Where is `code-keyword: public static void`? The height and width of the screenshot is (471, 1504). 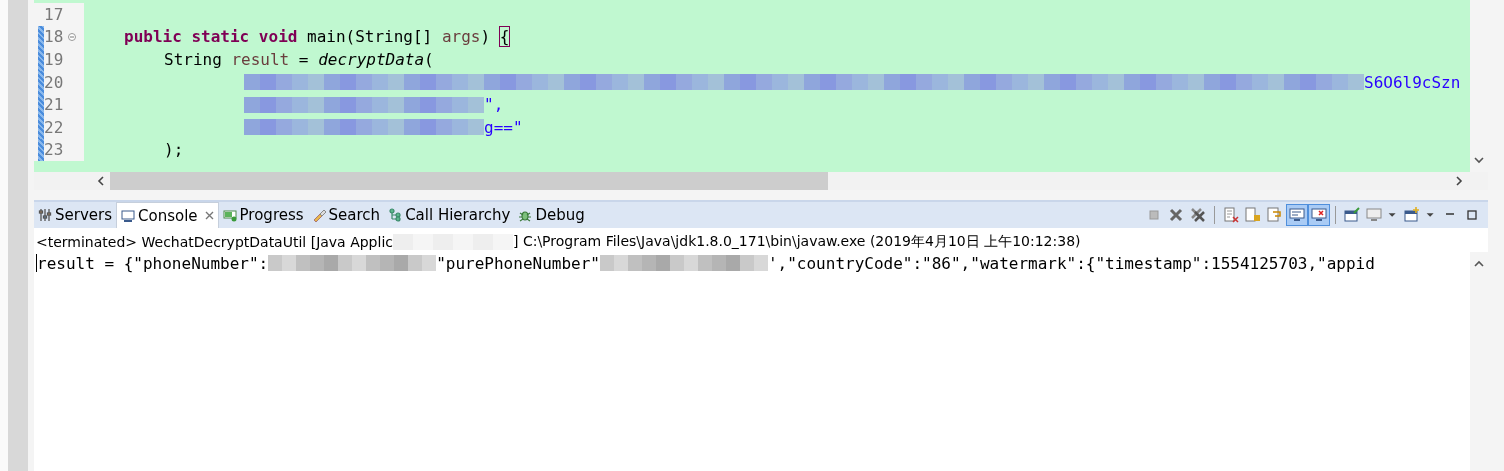 code-keyword: public static void is located at coordinates (211, 37).